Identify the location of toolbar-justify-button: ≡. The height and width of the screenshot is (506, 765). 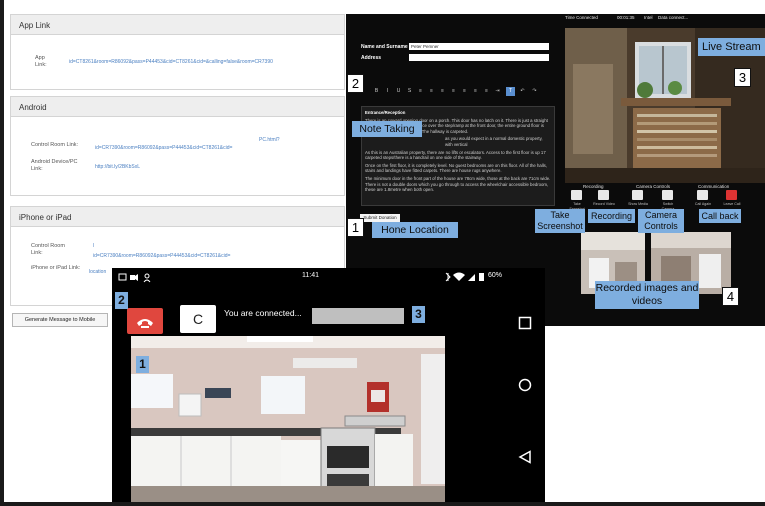
(453, 91).